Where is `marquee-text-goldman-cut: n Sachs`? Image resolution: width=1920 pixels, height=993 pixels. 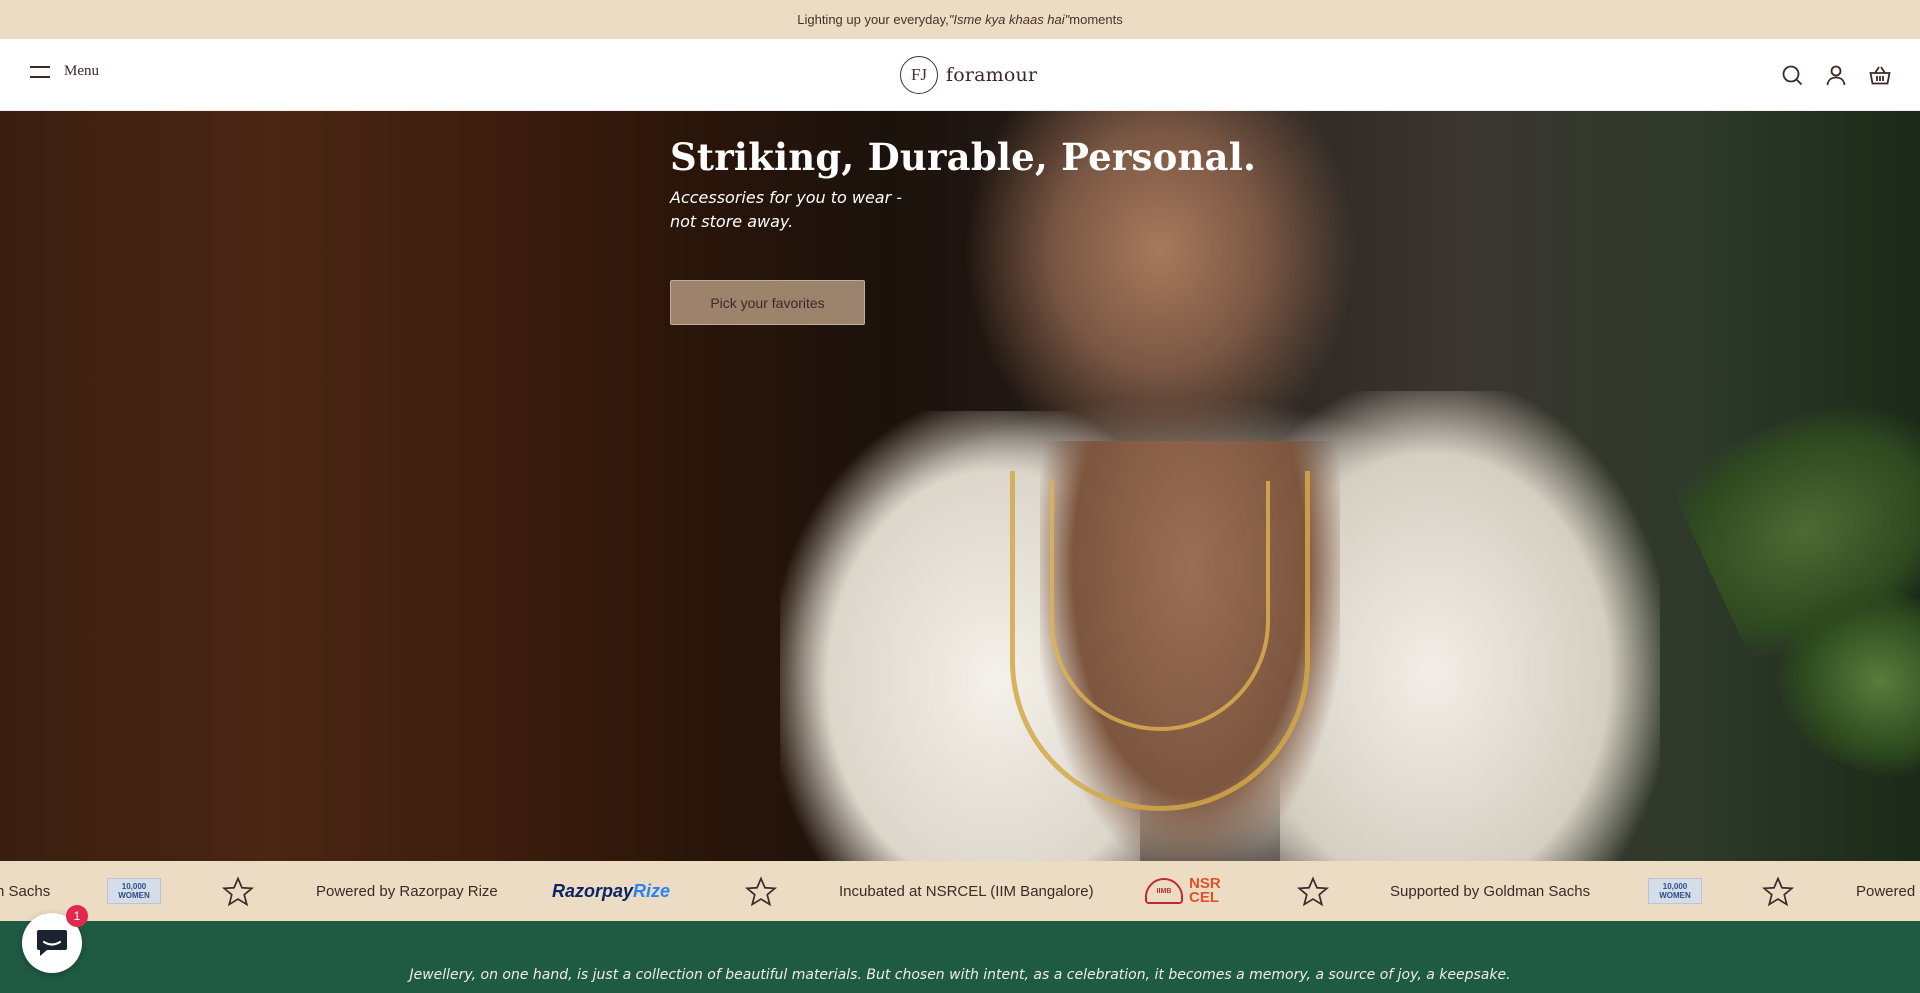
marquee-text-goldman-cut: n Sachs is located at coordinates (25, 891).